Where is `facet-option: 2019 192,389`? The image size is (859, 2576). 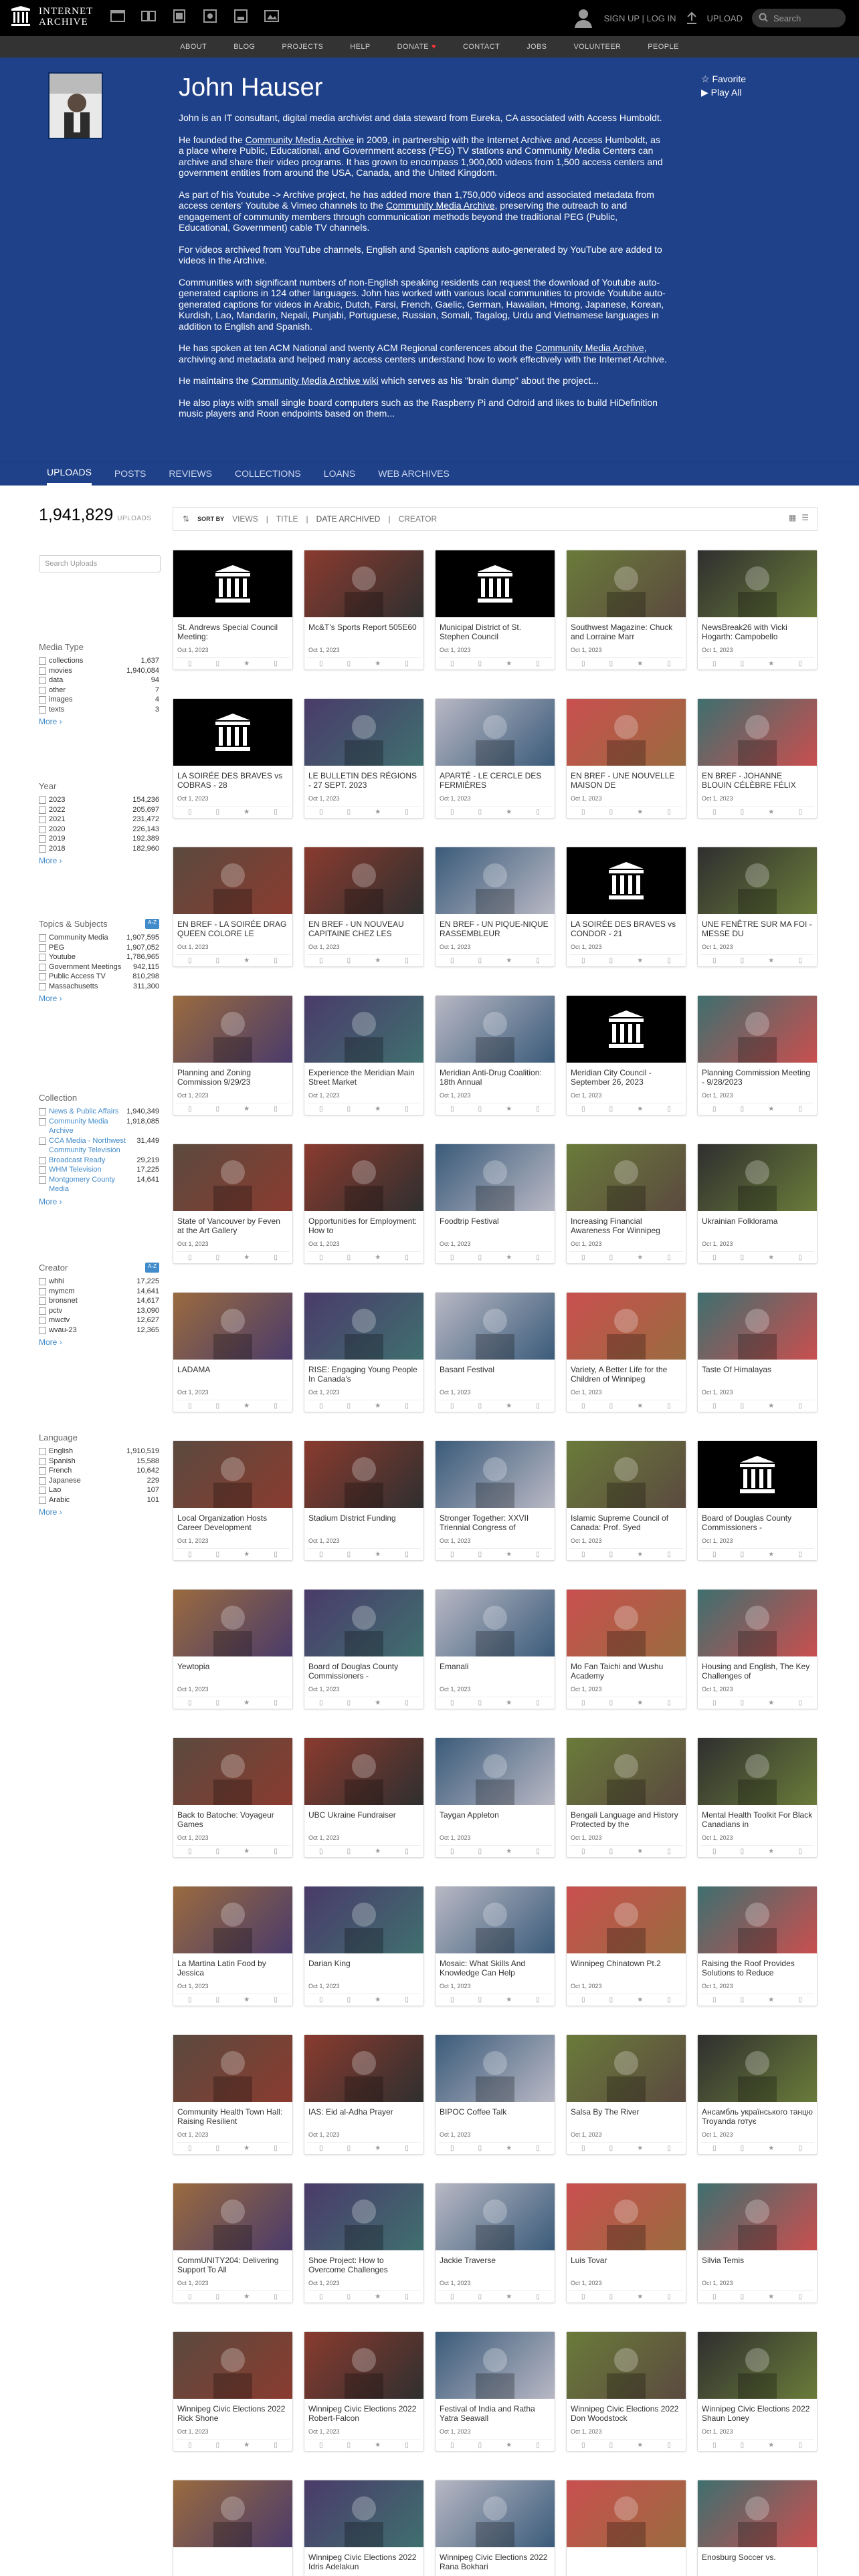 facet-option: 2019 192,389 is located at coordinates (99, 839).